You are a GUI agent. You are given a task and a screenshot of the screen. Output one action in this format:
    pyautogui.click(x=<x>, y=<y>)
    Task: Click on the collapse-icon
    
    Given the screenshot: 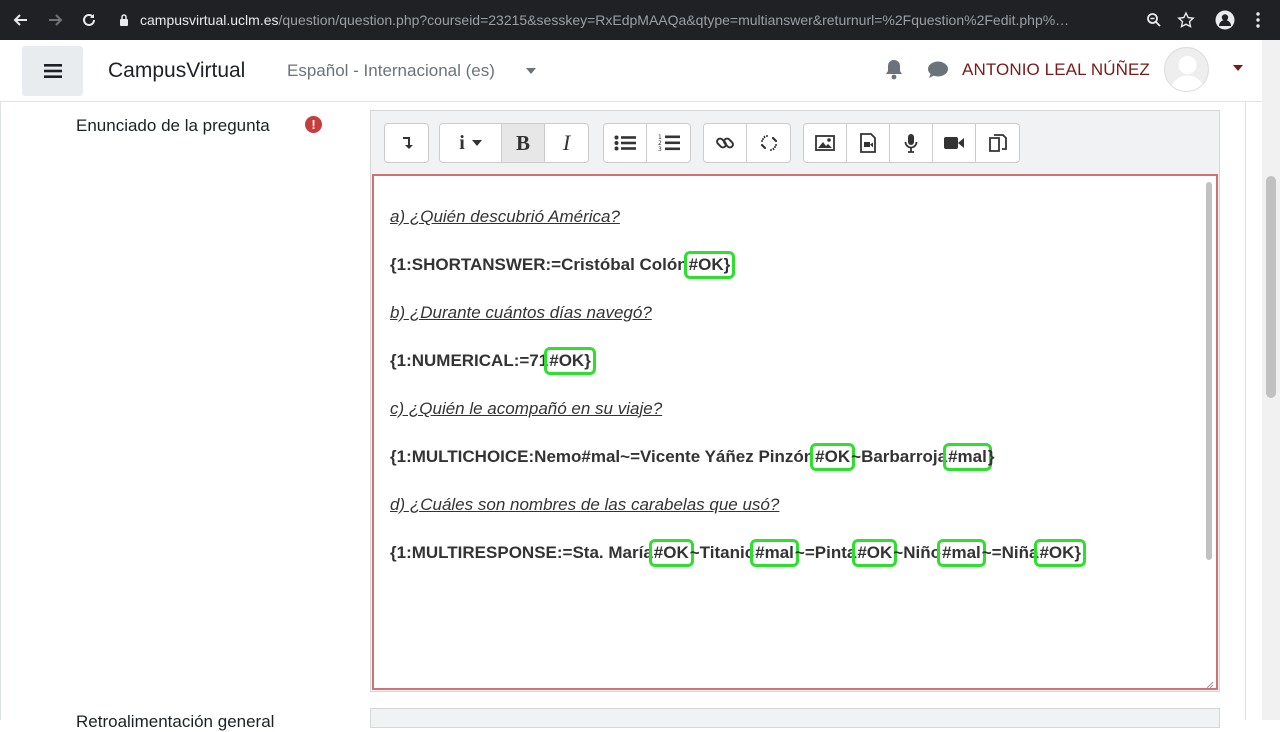 What is the action you would take?
    pyautogui.click(x=406, y=143)
    